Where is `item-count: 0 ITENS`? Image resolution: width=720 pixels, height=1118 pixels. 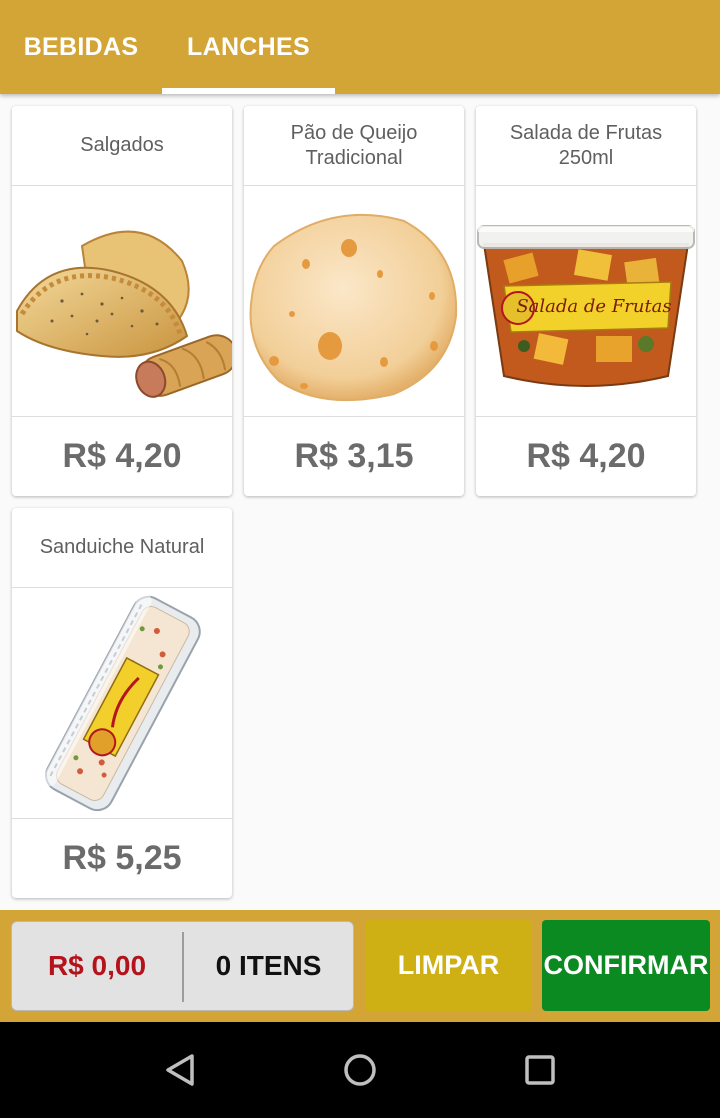 item-count: 0 ITENS is located at coordinates (268, 965).